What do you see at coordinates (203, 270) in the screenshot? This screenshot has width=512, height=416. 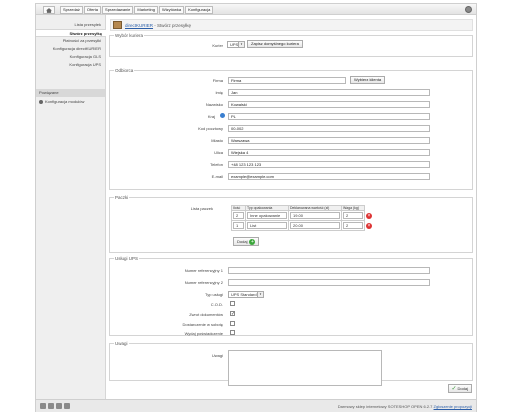 I see `ref1-label: Numer referencyjny 1` at bounding box center [203, 270].